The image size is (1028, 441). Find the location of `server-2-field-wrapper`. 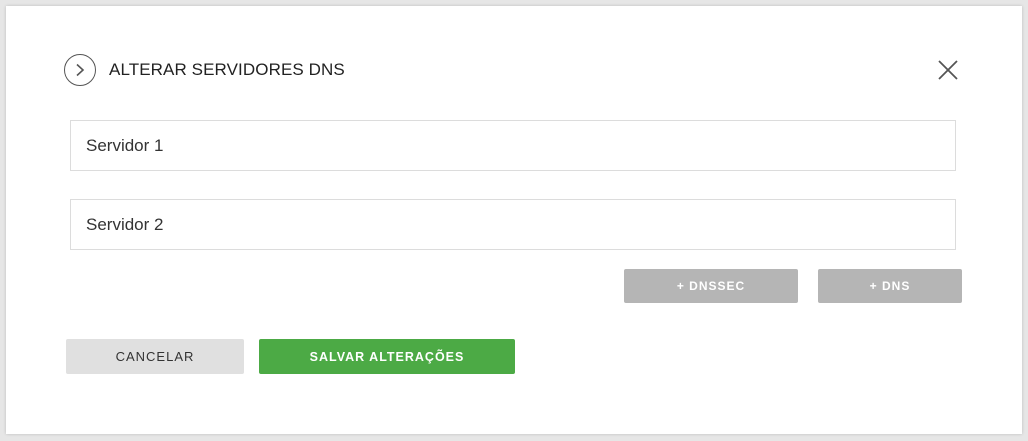

server-2-field-wrapper is located at coordinates (513, 224).